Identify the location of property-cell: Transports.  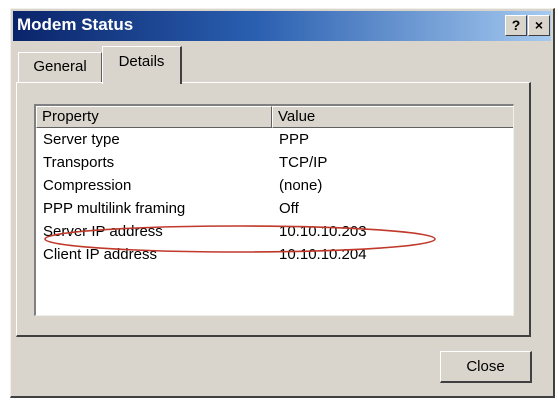
(79, 162).